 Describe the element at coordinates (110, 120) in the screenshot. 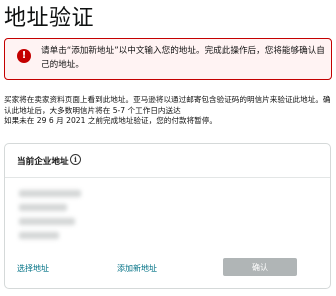

I see `info-text-2: 如果未在 29 6 月 2021 之前完成地址验证，您的付款将暂停。` at that location.